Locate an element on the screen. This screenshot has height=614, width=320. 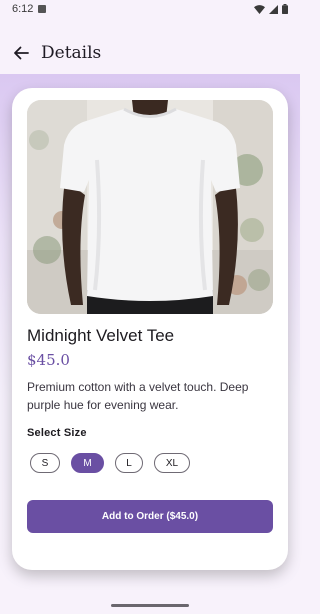
top-app-bar: Details is located at coordinates (150, 53).